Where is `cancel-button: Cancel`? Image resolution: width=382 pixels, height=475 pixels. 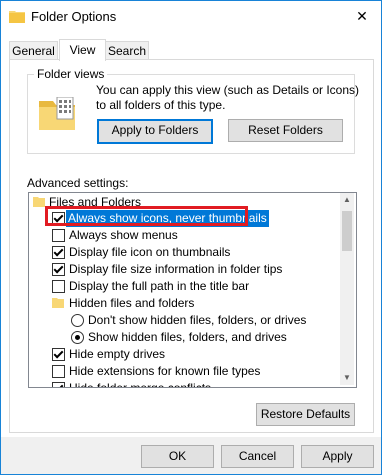
cancel-button: Cancel is located at coordinates (257, 456).